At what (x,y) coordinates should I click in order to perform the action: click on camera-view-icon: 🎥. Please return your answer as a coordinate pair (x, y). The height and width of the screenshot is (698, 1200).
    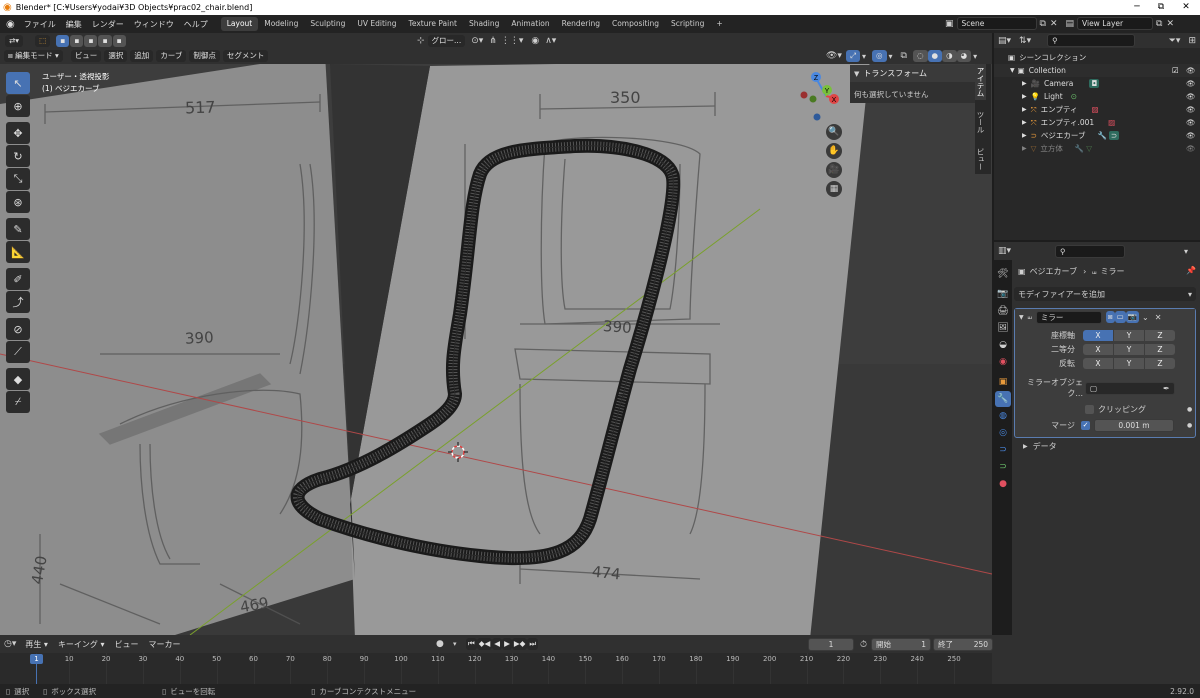
    Looking at the image, I should click on (834, 170).